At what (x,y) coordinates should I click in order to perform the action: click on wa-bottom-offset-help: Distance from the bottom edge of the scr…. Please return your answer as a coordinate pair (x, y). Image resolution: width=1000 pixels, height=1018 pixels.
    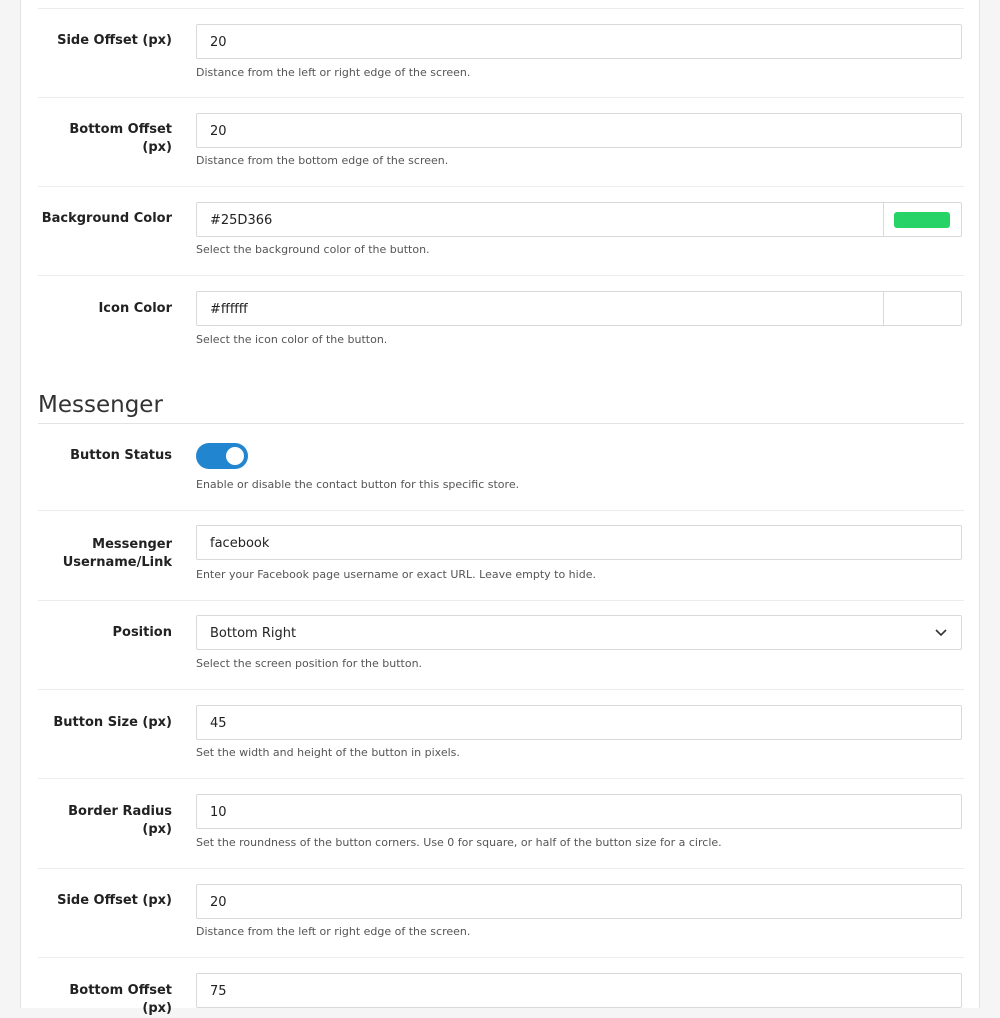
    Looking at the image, I should click on (322, 160).